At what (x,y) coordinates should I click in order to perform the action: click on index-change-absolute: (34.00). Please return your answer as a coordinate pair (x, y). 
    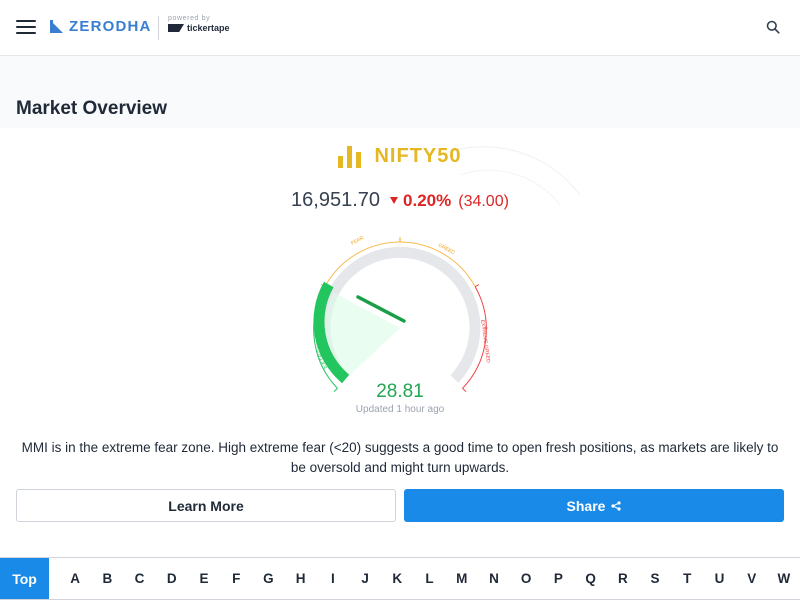
    Looking at the image, I should click on (483, 201).